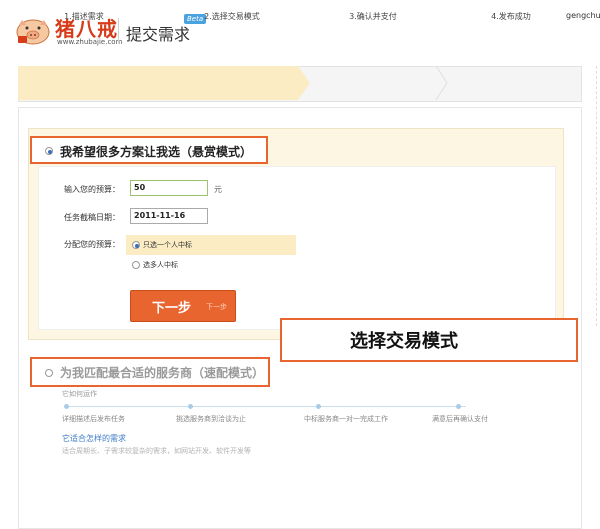 The image size is (600, 529). I want to click on process-timeline, so click(266, 406).